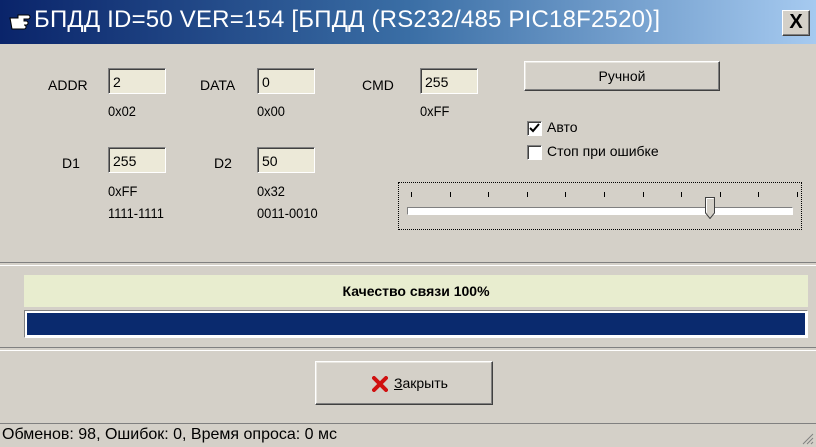 Image resolution: width=816 pixels, height=447 pixels. What do you see at coordinates (137, 160) in the screenshot?
I see `d1-field: 255` at bounding box center [137, 160].